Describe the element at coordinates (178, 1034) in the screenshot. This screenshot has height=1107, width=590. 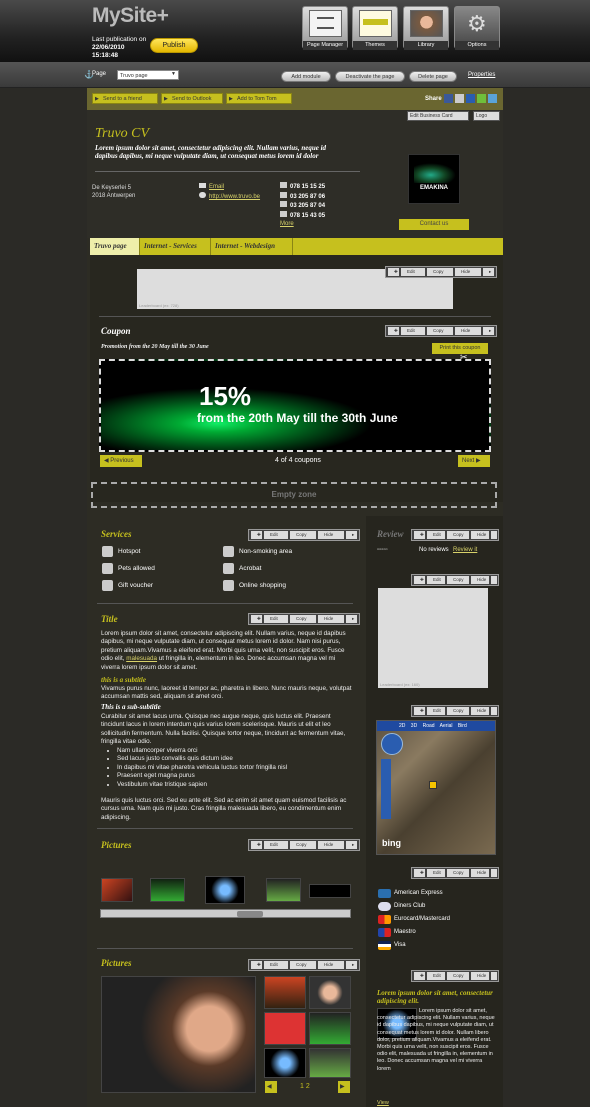
I see `gallery-main-image` at that location.